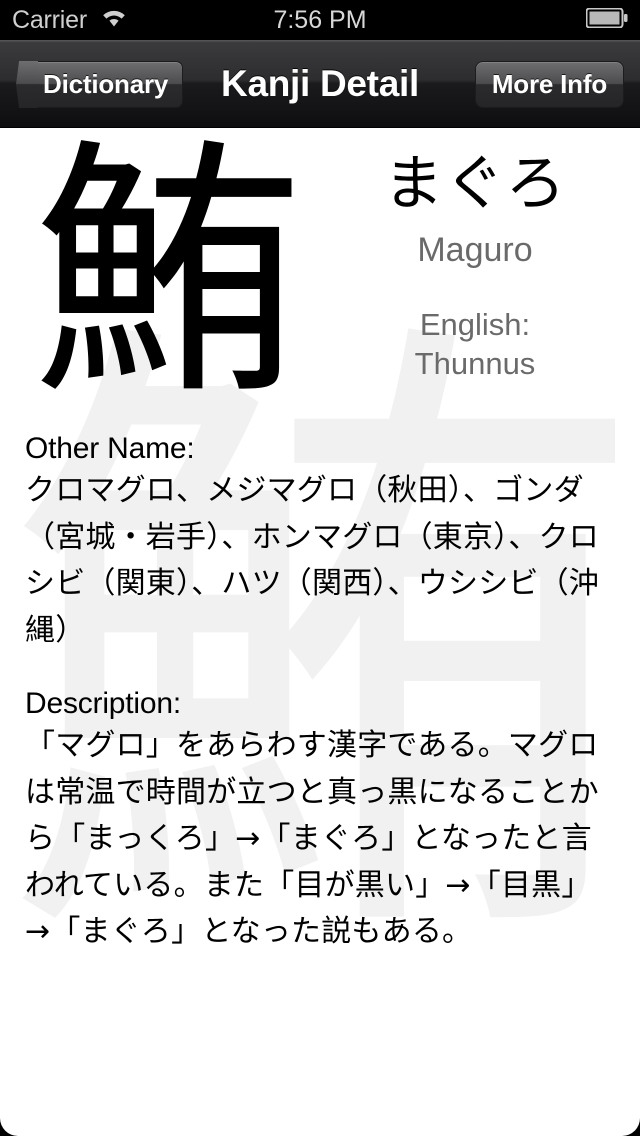 This screenshot has height=1136, width=640. Describe the element at coordinates (114, 20) in the screenshot. I see `wifi-icon` at that location.